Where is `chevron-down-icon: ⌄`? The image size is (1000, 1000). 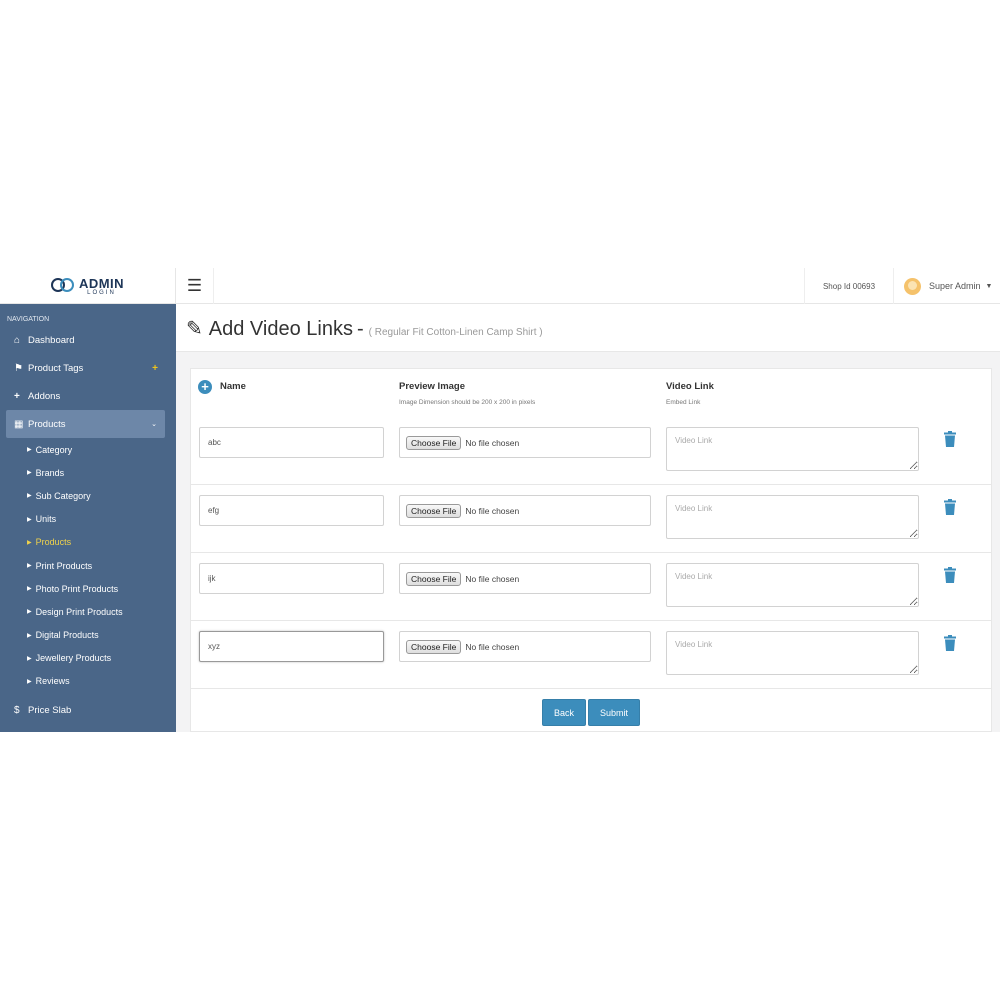 chevron-down-icon: ⌄ is located at coordinates (154, 424).